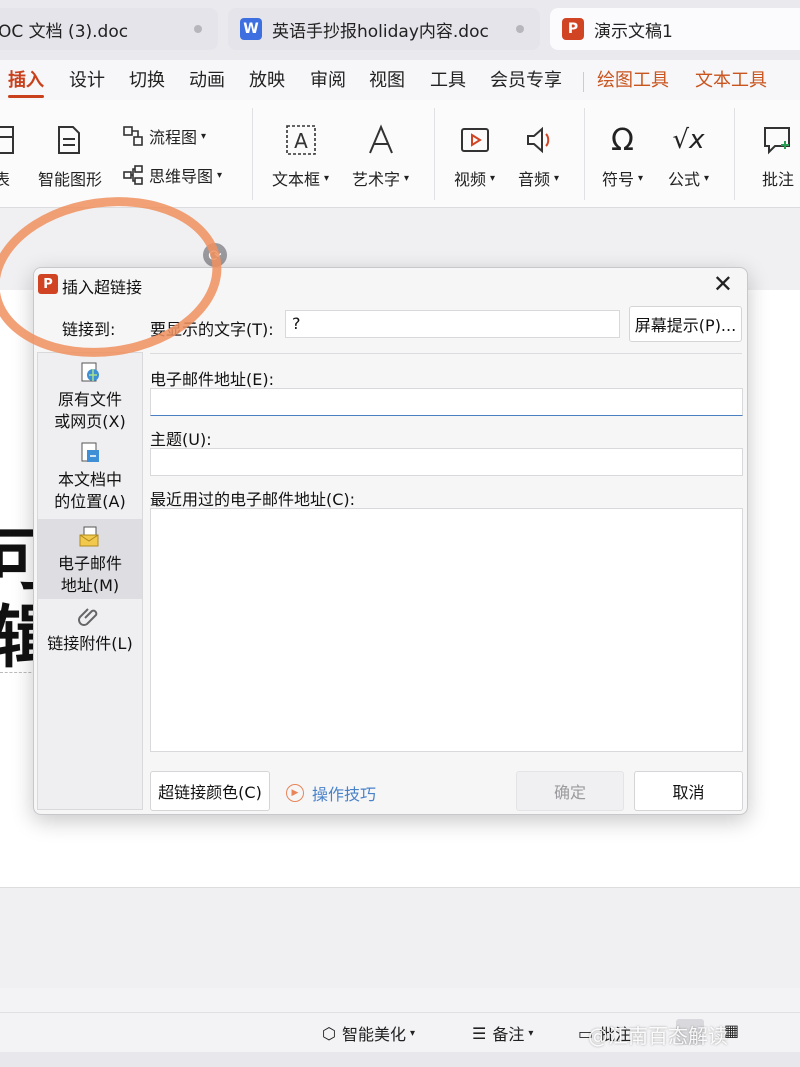  What do you see at coordinates (173, 137) in the screenshot?
I see `flowchart-label: 流程图` at bounding box center [173, 137].